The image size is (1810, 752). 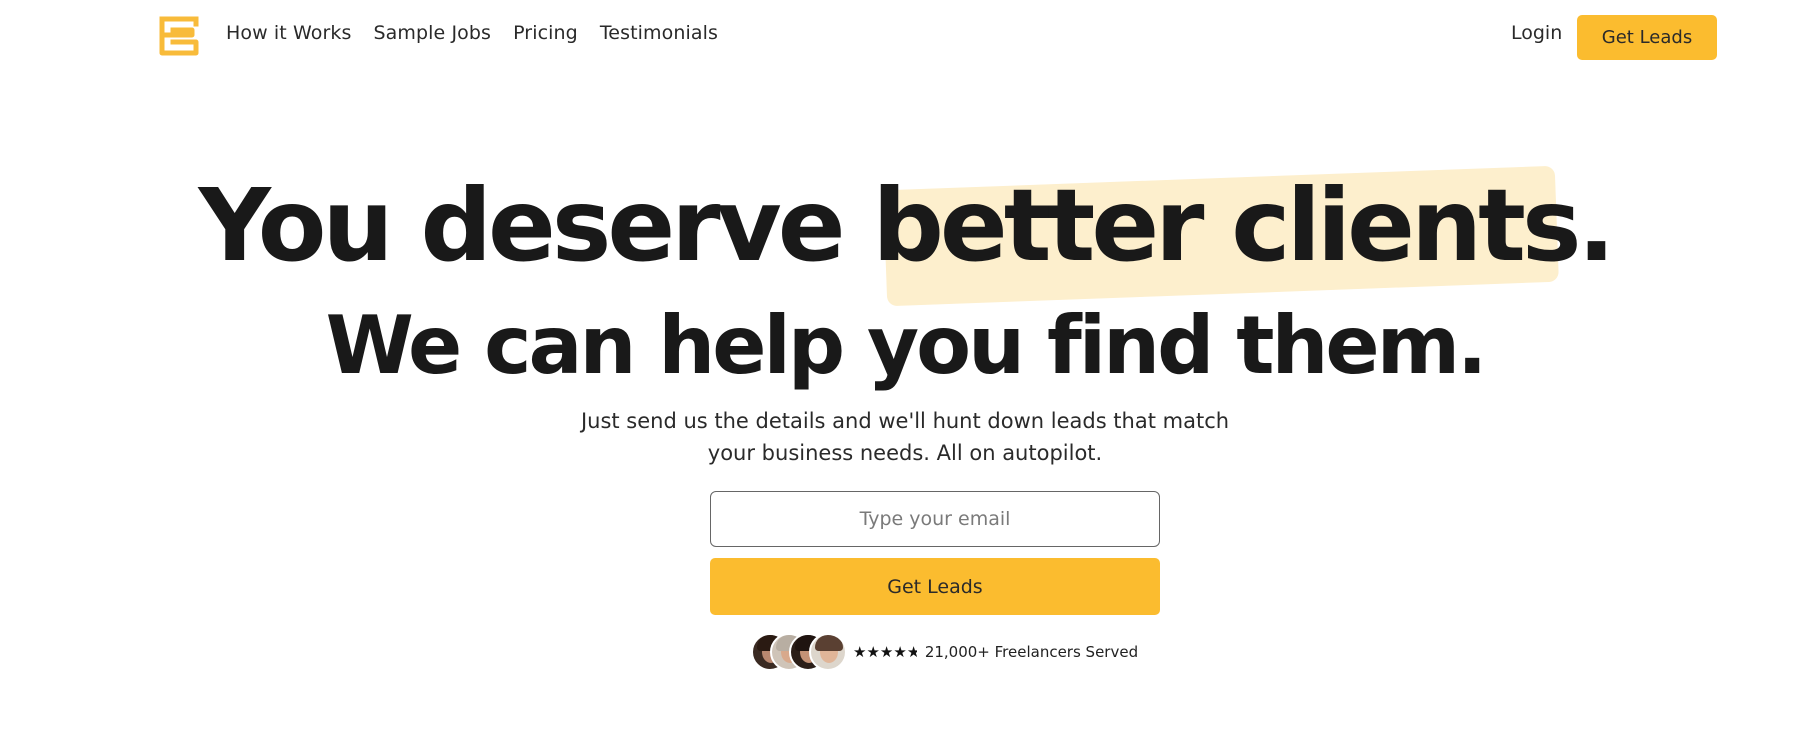 What do you see at coordinates (432, 33) in the screenshot?
I see `nav-link-sample-jobs: Sample Jobs` at bounding box center [432, 33].